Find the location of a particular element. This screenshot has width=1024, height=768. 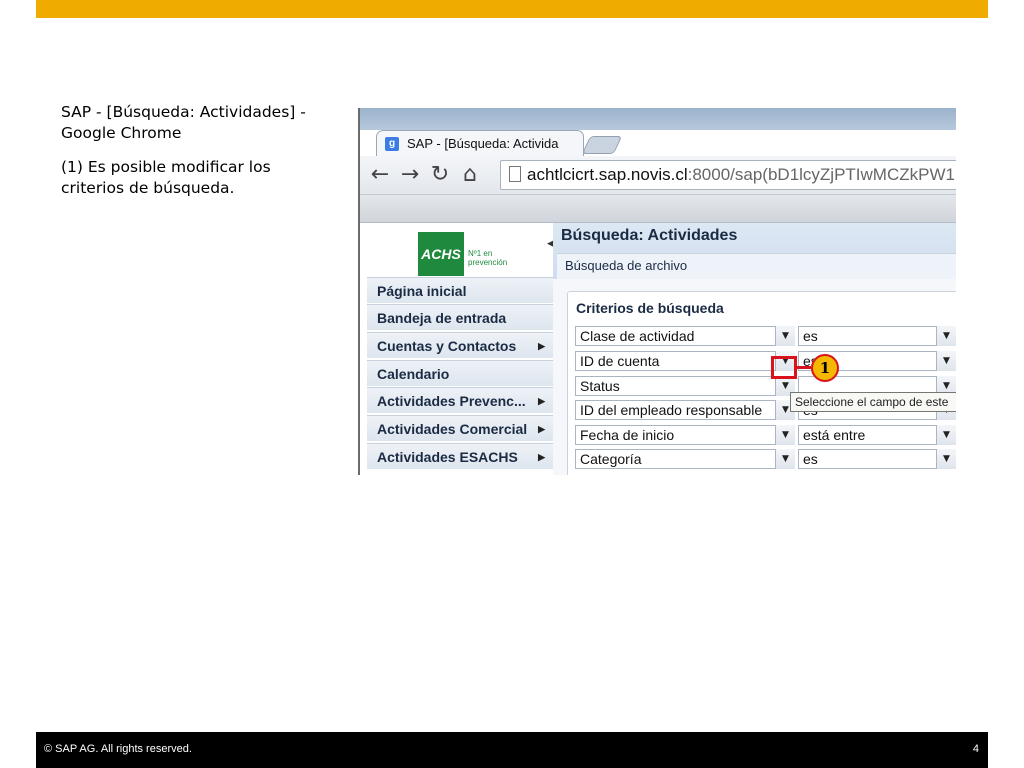

criteria-row: Fecha de inicio ▼ está entre ▼ is located at coordinates (765, 435).